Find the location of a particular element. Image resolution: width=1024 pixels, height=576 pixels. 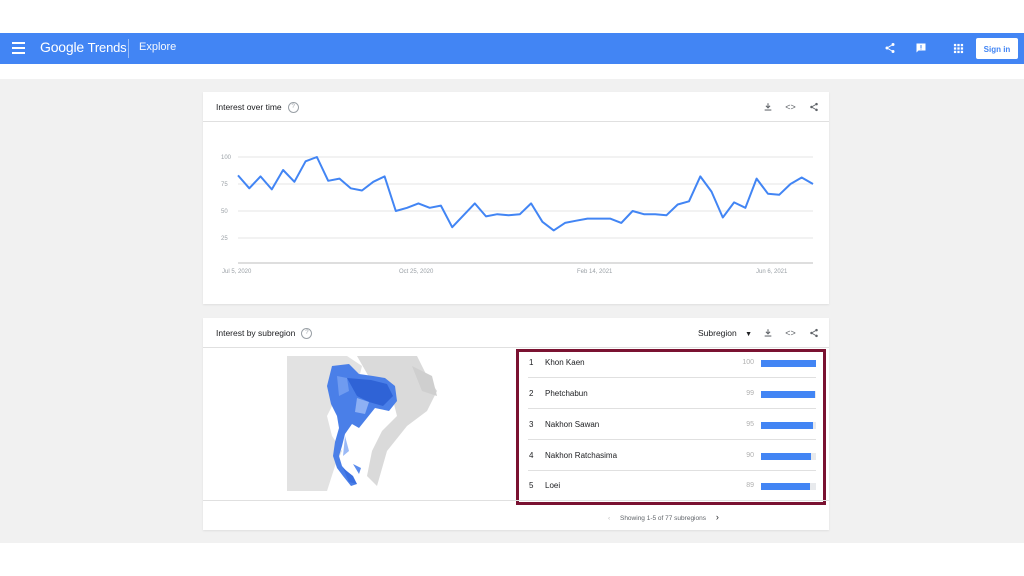

y-tick-label: 100 is located at coordinates (226, 158).